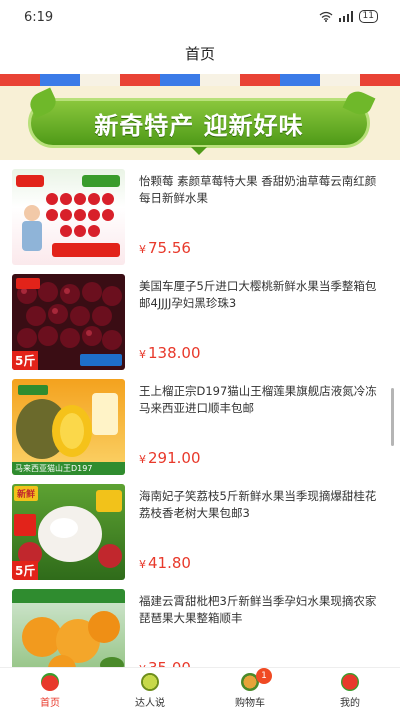 The image size is (400, 711). What do you see at coordinates (174, 458) in the screenshot?
I see `price-value: 291.00` at bounding box center [174, 458].